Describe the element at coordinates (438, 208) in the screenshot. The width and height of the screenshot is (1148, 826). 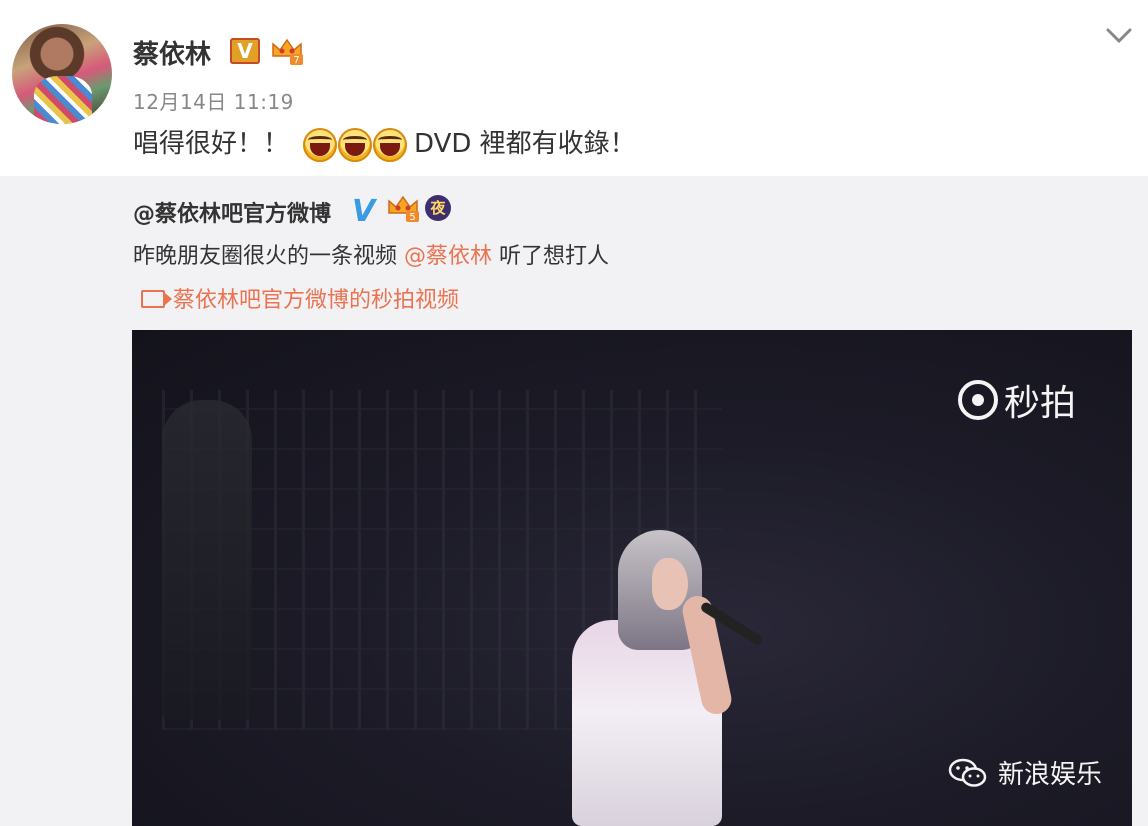
I see `night-badge-icon: 夜` at that location.